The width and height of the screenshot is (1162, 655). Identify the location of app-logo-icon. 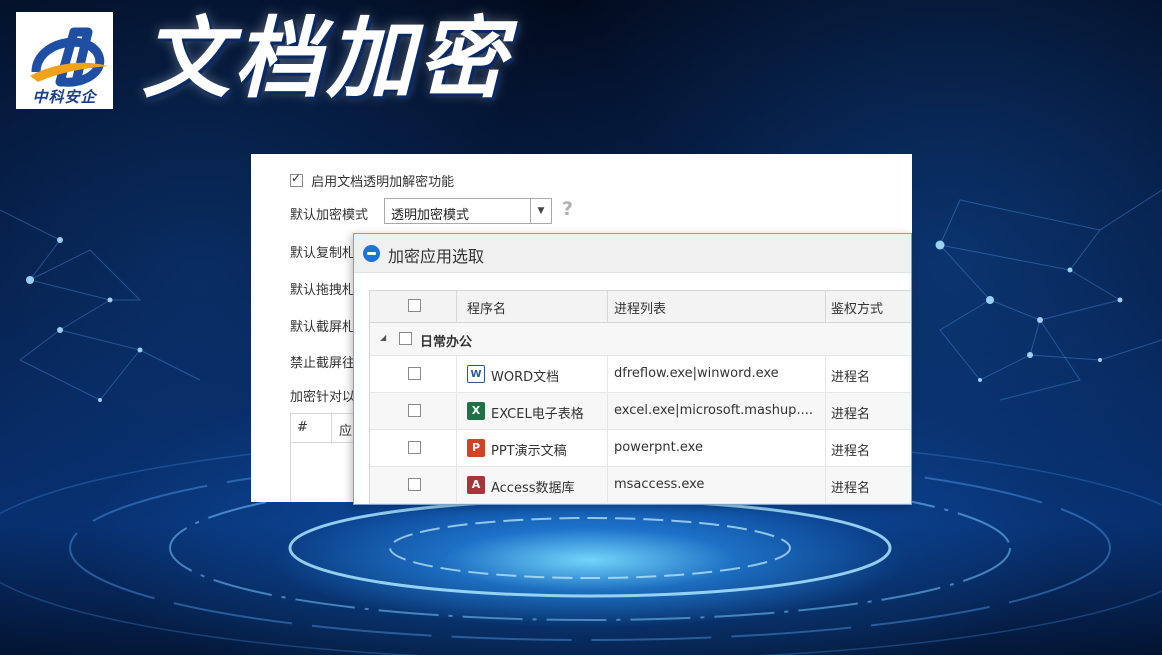
(371, 253).